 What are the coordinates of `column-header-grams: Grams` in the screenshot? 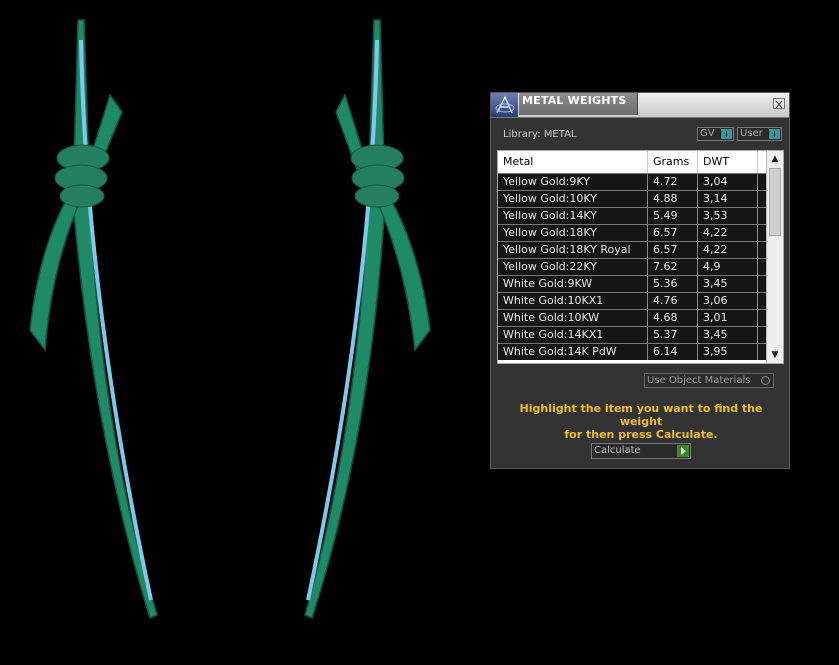 It's located at (673, 162).